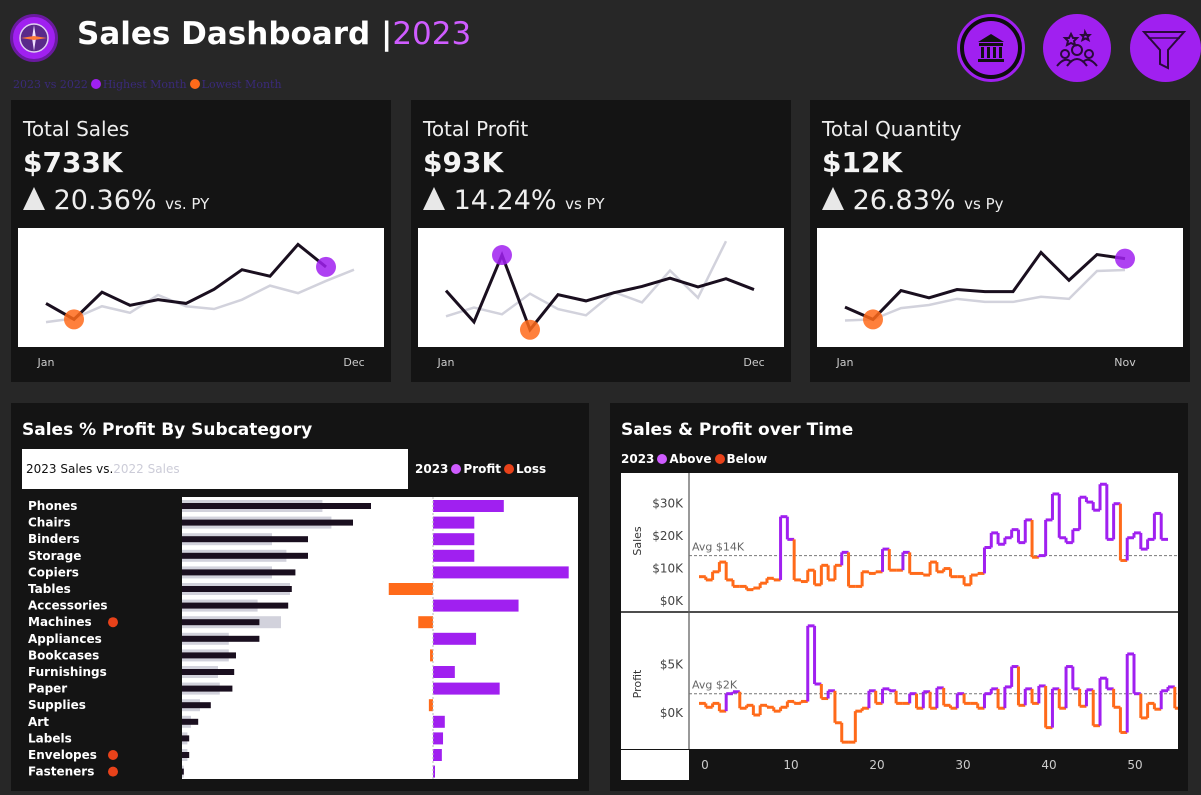 The image size is (1201, 795). What do you see at coordinates (481, 469) in the screenshot?
I see `profit-loss-legend: 2023 Profit Loss` at bounding box center [481, 469].